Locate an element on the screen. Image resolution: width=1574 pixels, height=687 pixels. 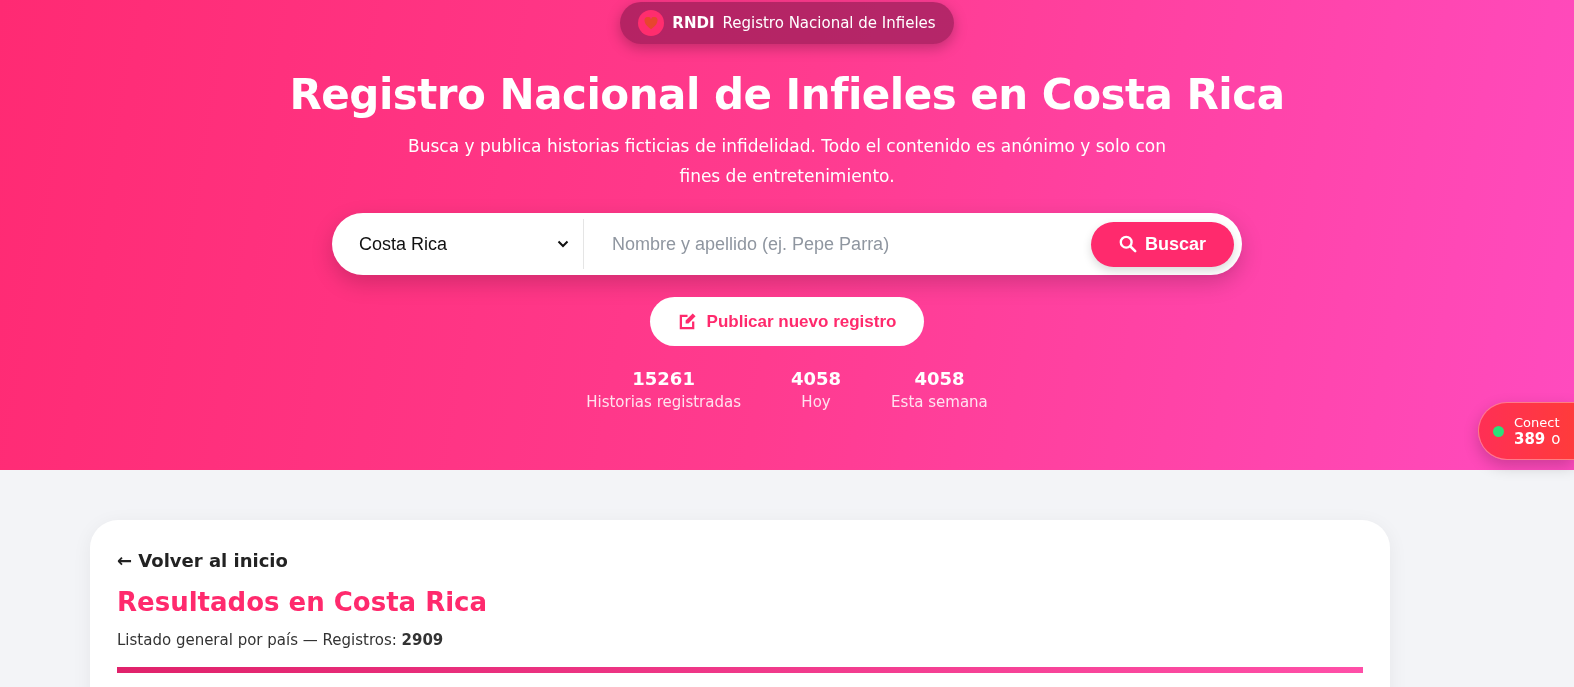
stat-label: Historias registradas is located at coordinates (663, 402).